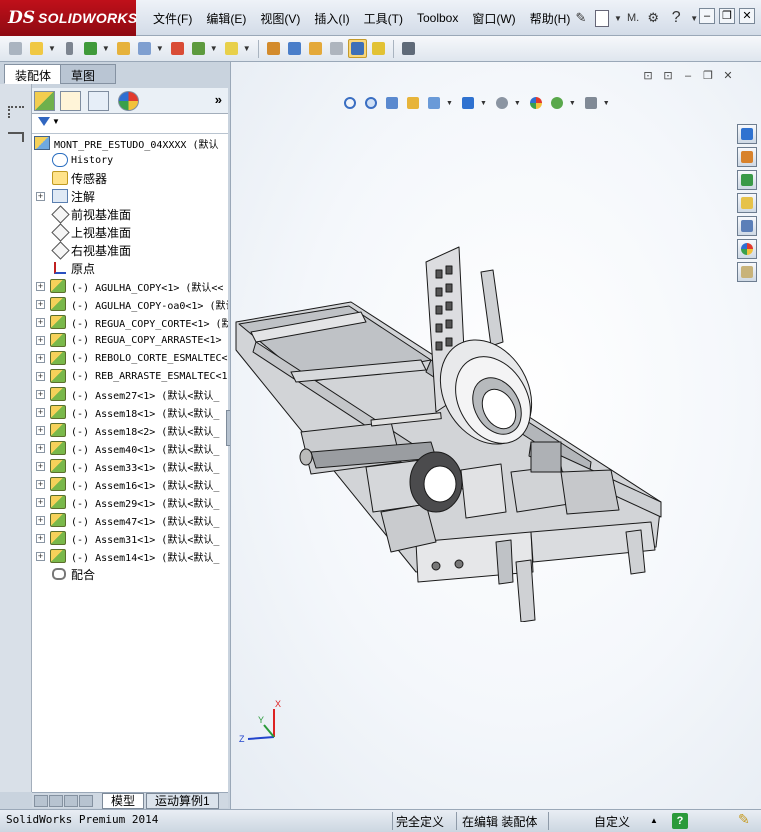 The height and width of the screenshot is (832, 761). What do you see at coordinates (98, 101) in the screenshot?
I see `configurationmanager-icon` at bounding box center [98, 101].